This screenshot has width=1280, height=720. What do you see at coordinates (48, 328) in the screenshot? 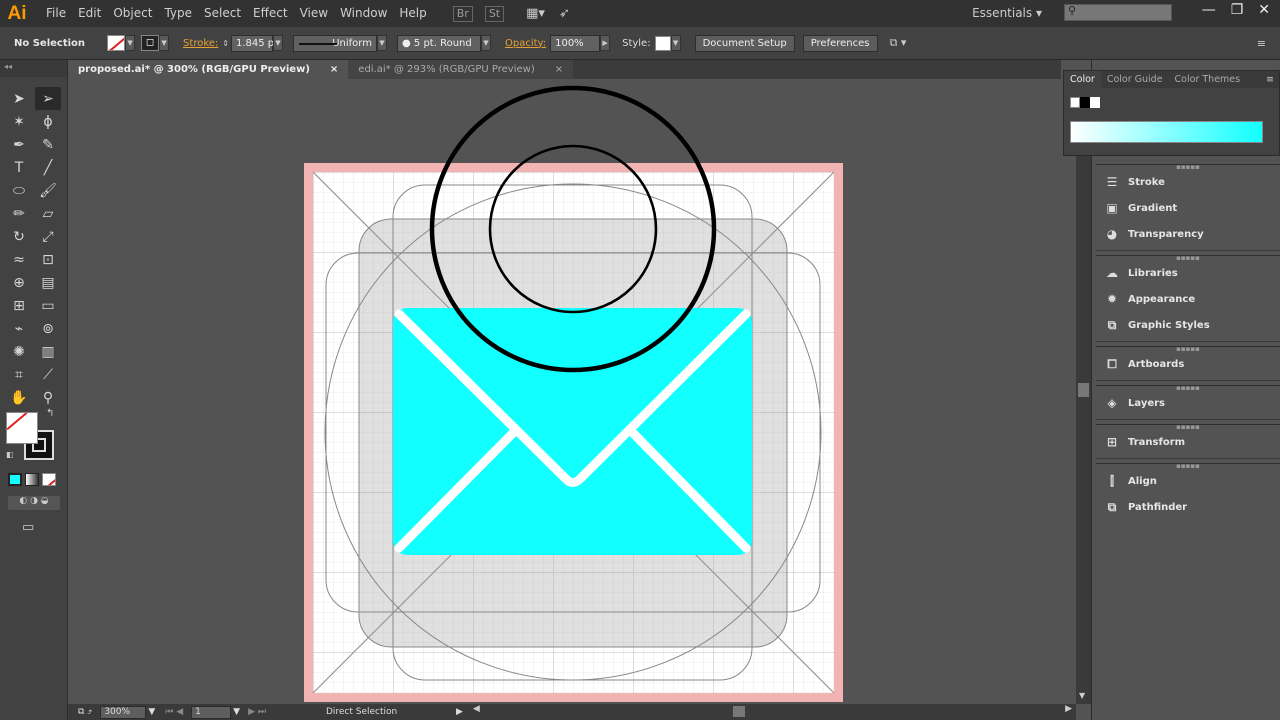
I see `blend-tool-icon: ⊚` at bounding box center [48, 328].